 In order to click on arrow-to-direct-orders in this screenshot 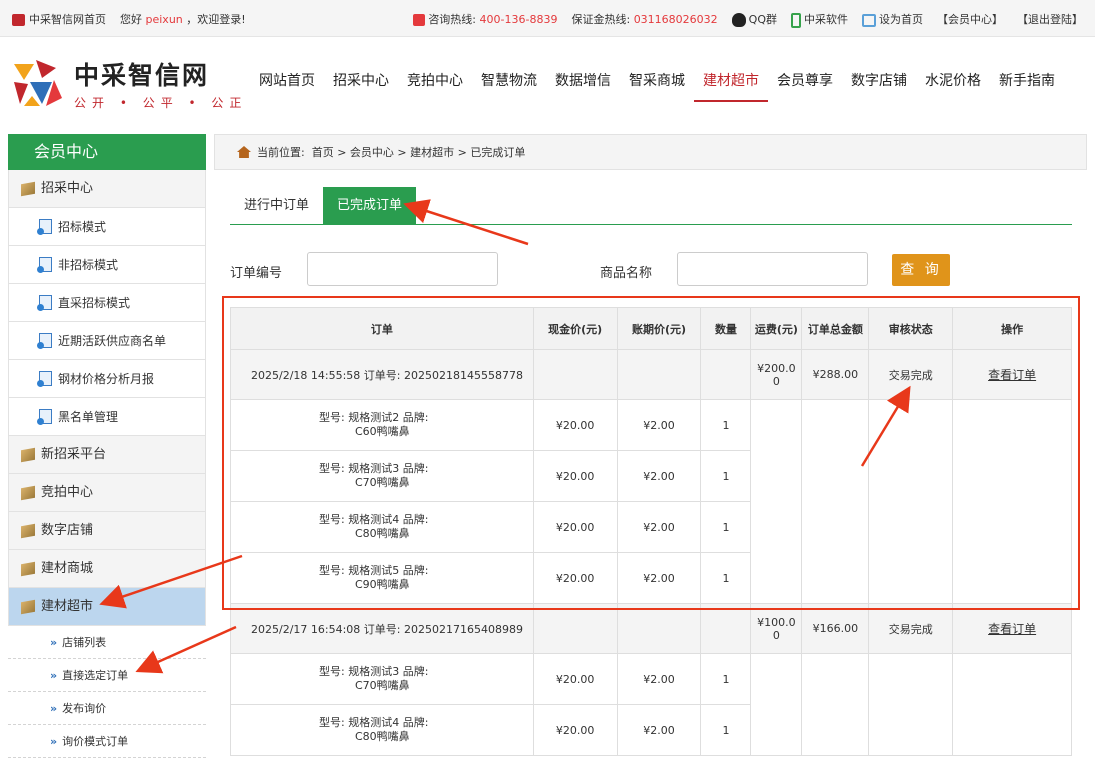, I will do `click(186, 649)`.